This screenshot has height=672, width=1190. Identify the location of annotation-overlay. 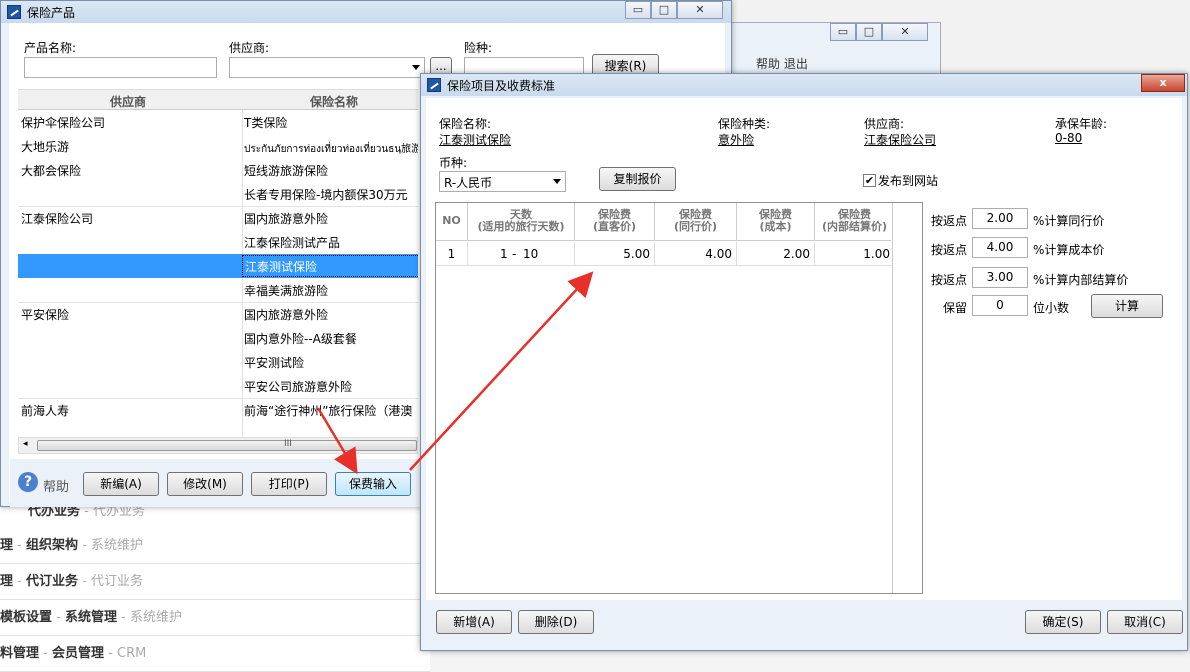
(455, 373).